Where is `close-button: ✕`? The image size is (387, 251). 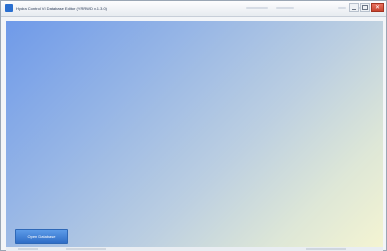 close-button: ✕ is located at coordinates (377, 7).